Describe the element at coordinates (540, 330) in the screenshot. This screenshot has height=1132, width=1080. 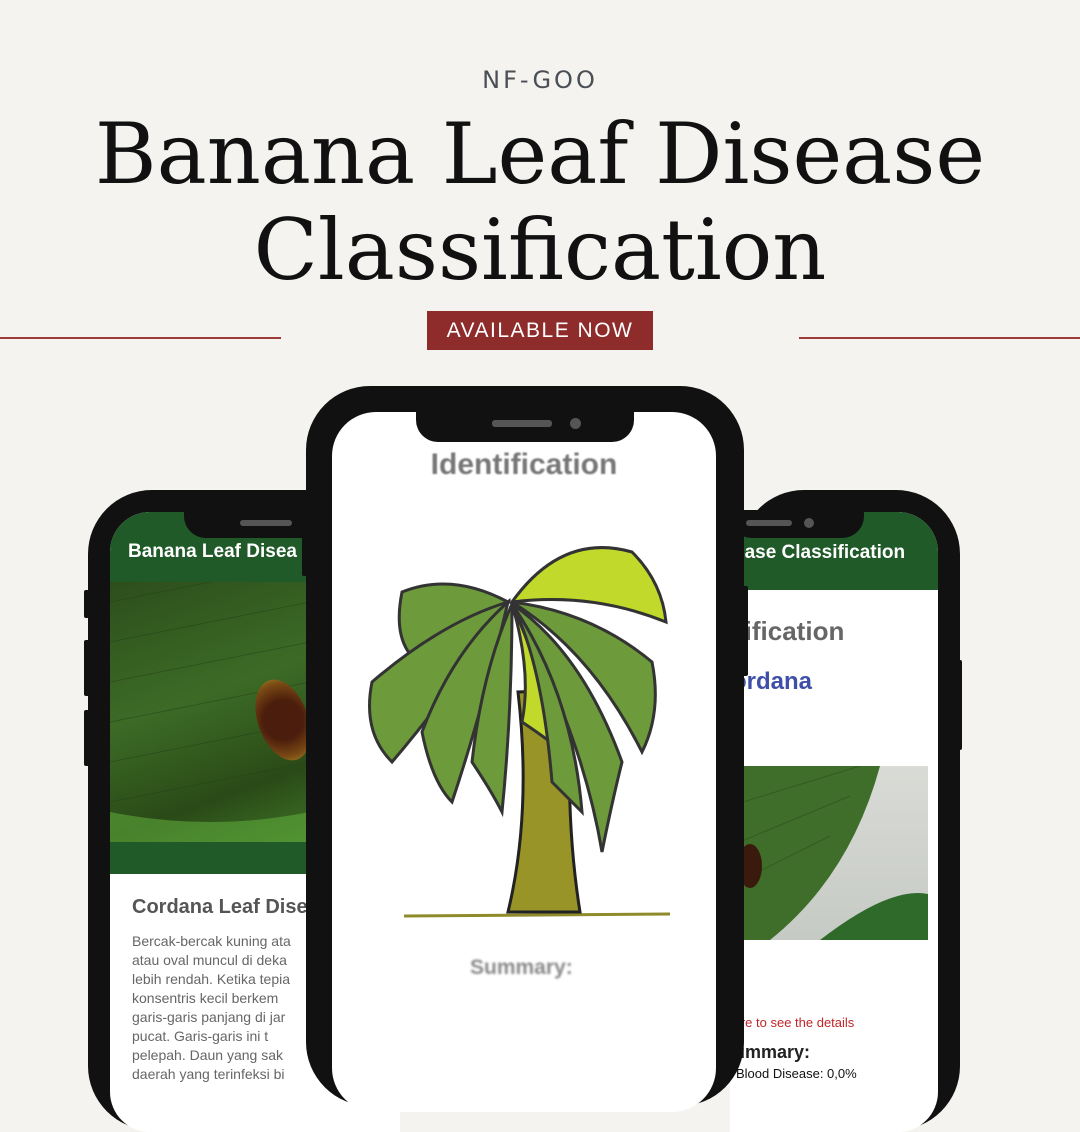
I see `available-badge: AVAILABLE NOW` at that location.